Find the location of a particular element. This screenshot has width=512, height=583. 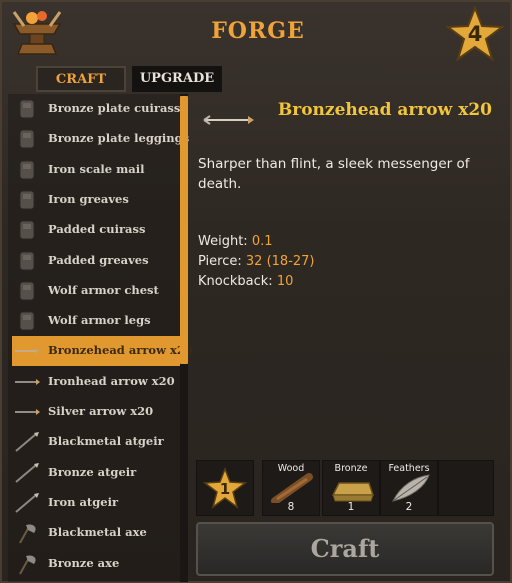

recipe-label: Padded greaves is located at coordinates (98, 259).